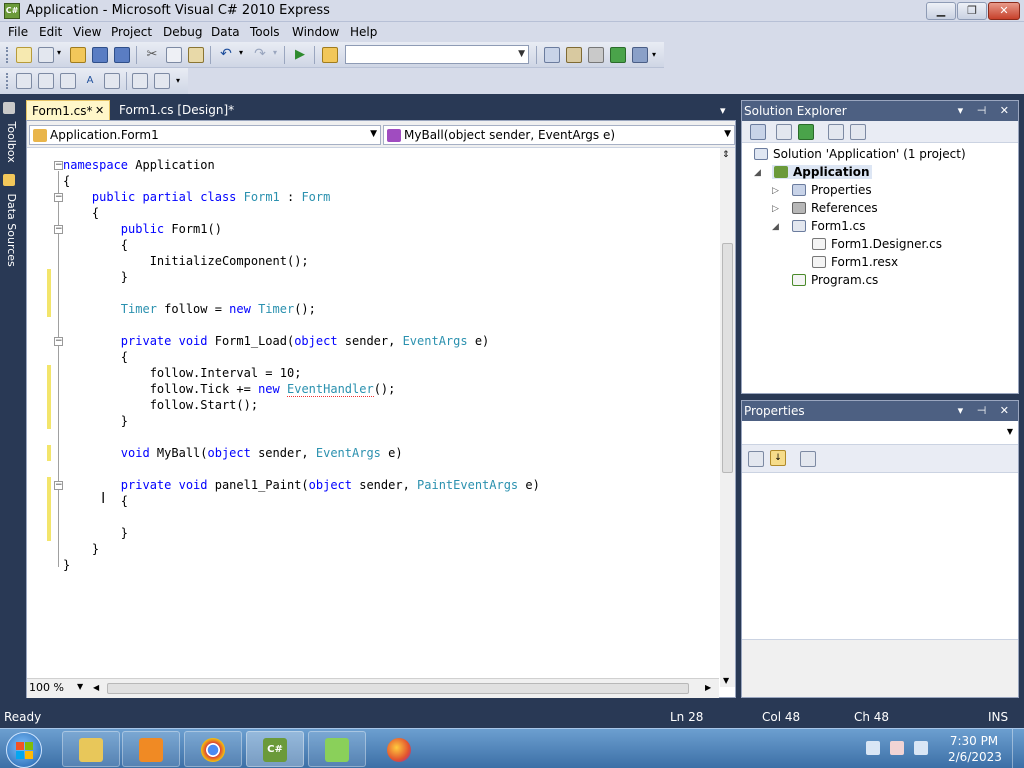 This screenshot has height=768, width=1024. Describe the element at coordinates (399, 749) in the screenshot. I see `taskbar-firefox` at that location.